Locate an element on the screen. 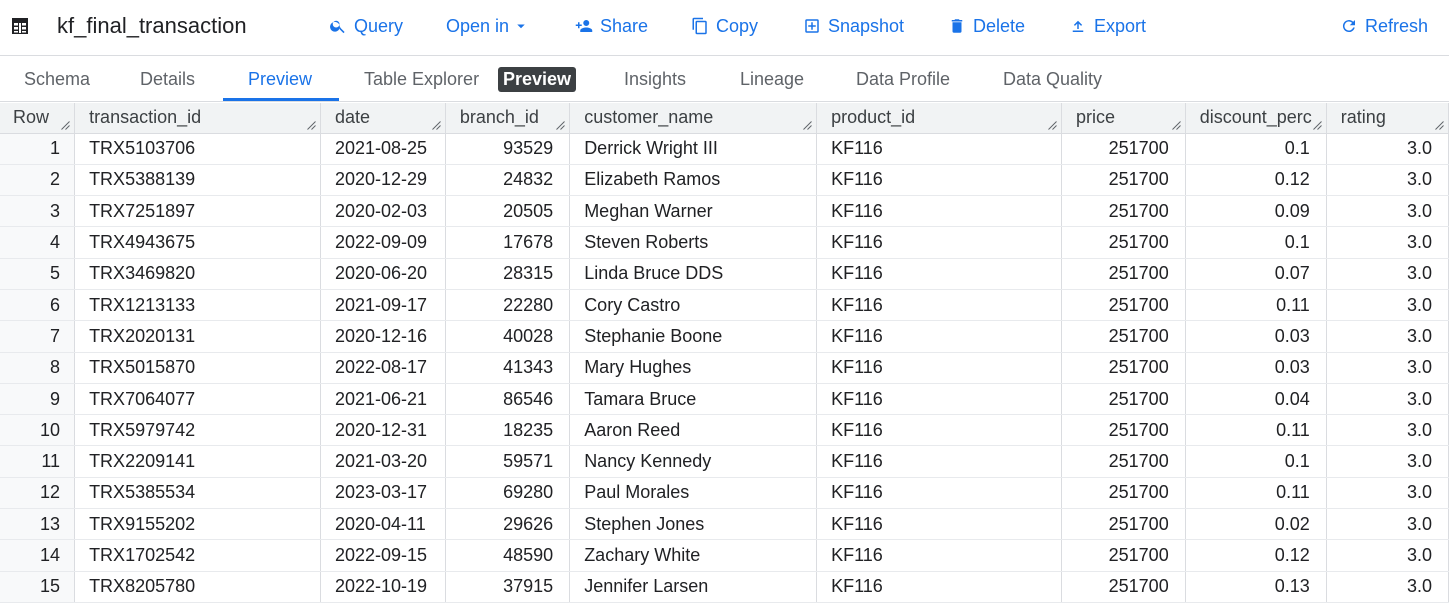  cell-transaction-id: TRX8205780 is located at coordinates (197, 587).